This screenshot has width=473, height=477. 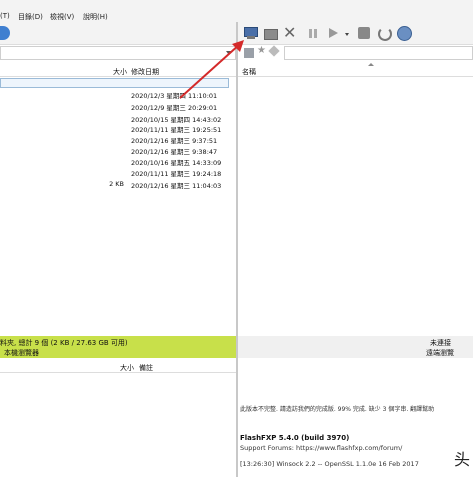 What do you see at coordinates (62, 17) in the screenshot?
I see `menu-view: 檢視(V)` at bounding box center [62, 17].